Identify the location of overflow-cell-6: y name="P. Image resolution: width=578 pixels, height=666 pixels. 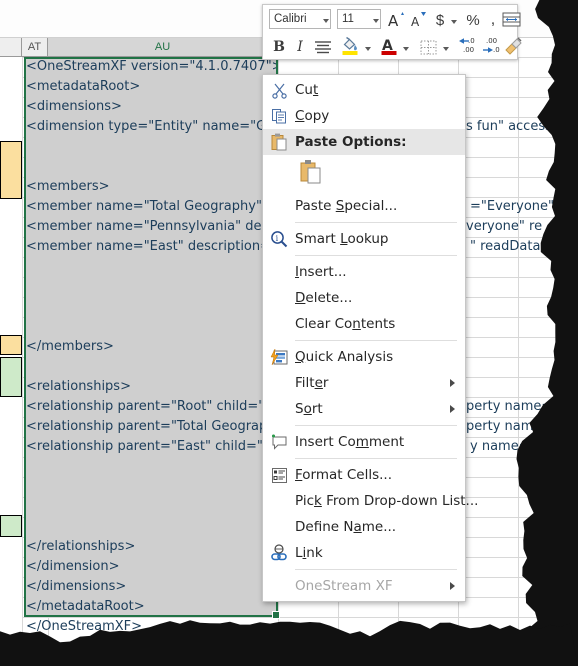
(524, 447).